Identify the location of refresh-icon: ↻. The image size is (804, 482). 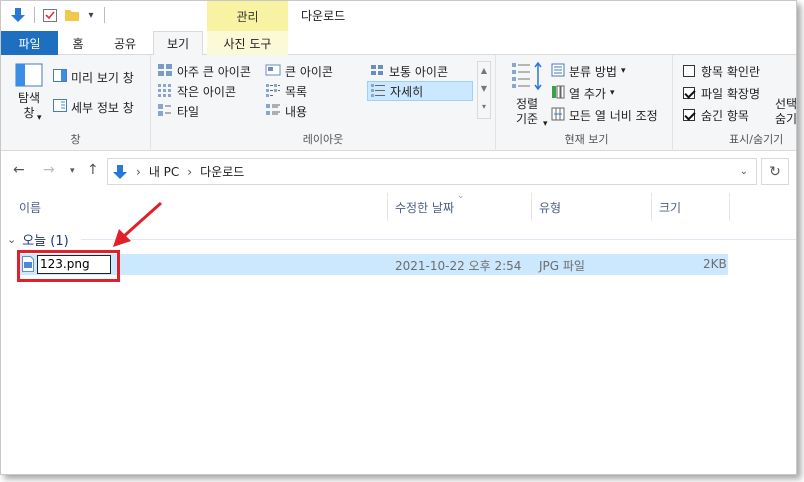
(775, 171).